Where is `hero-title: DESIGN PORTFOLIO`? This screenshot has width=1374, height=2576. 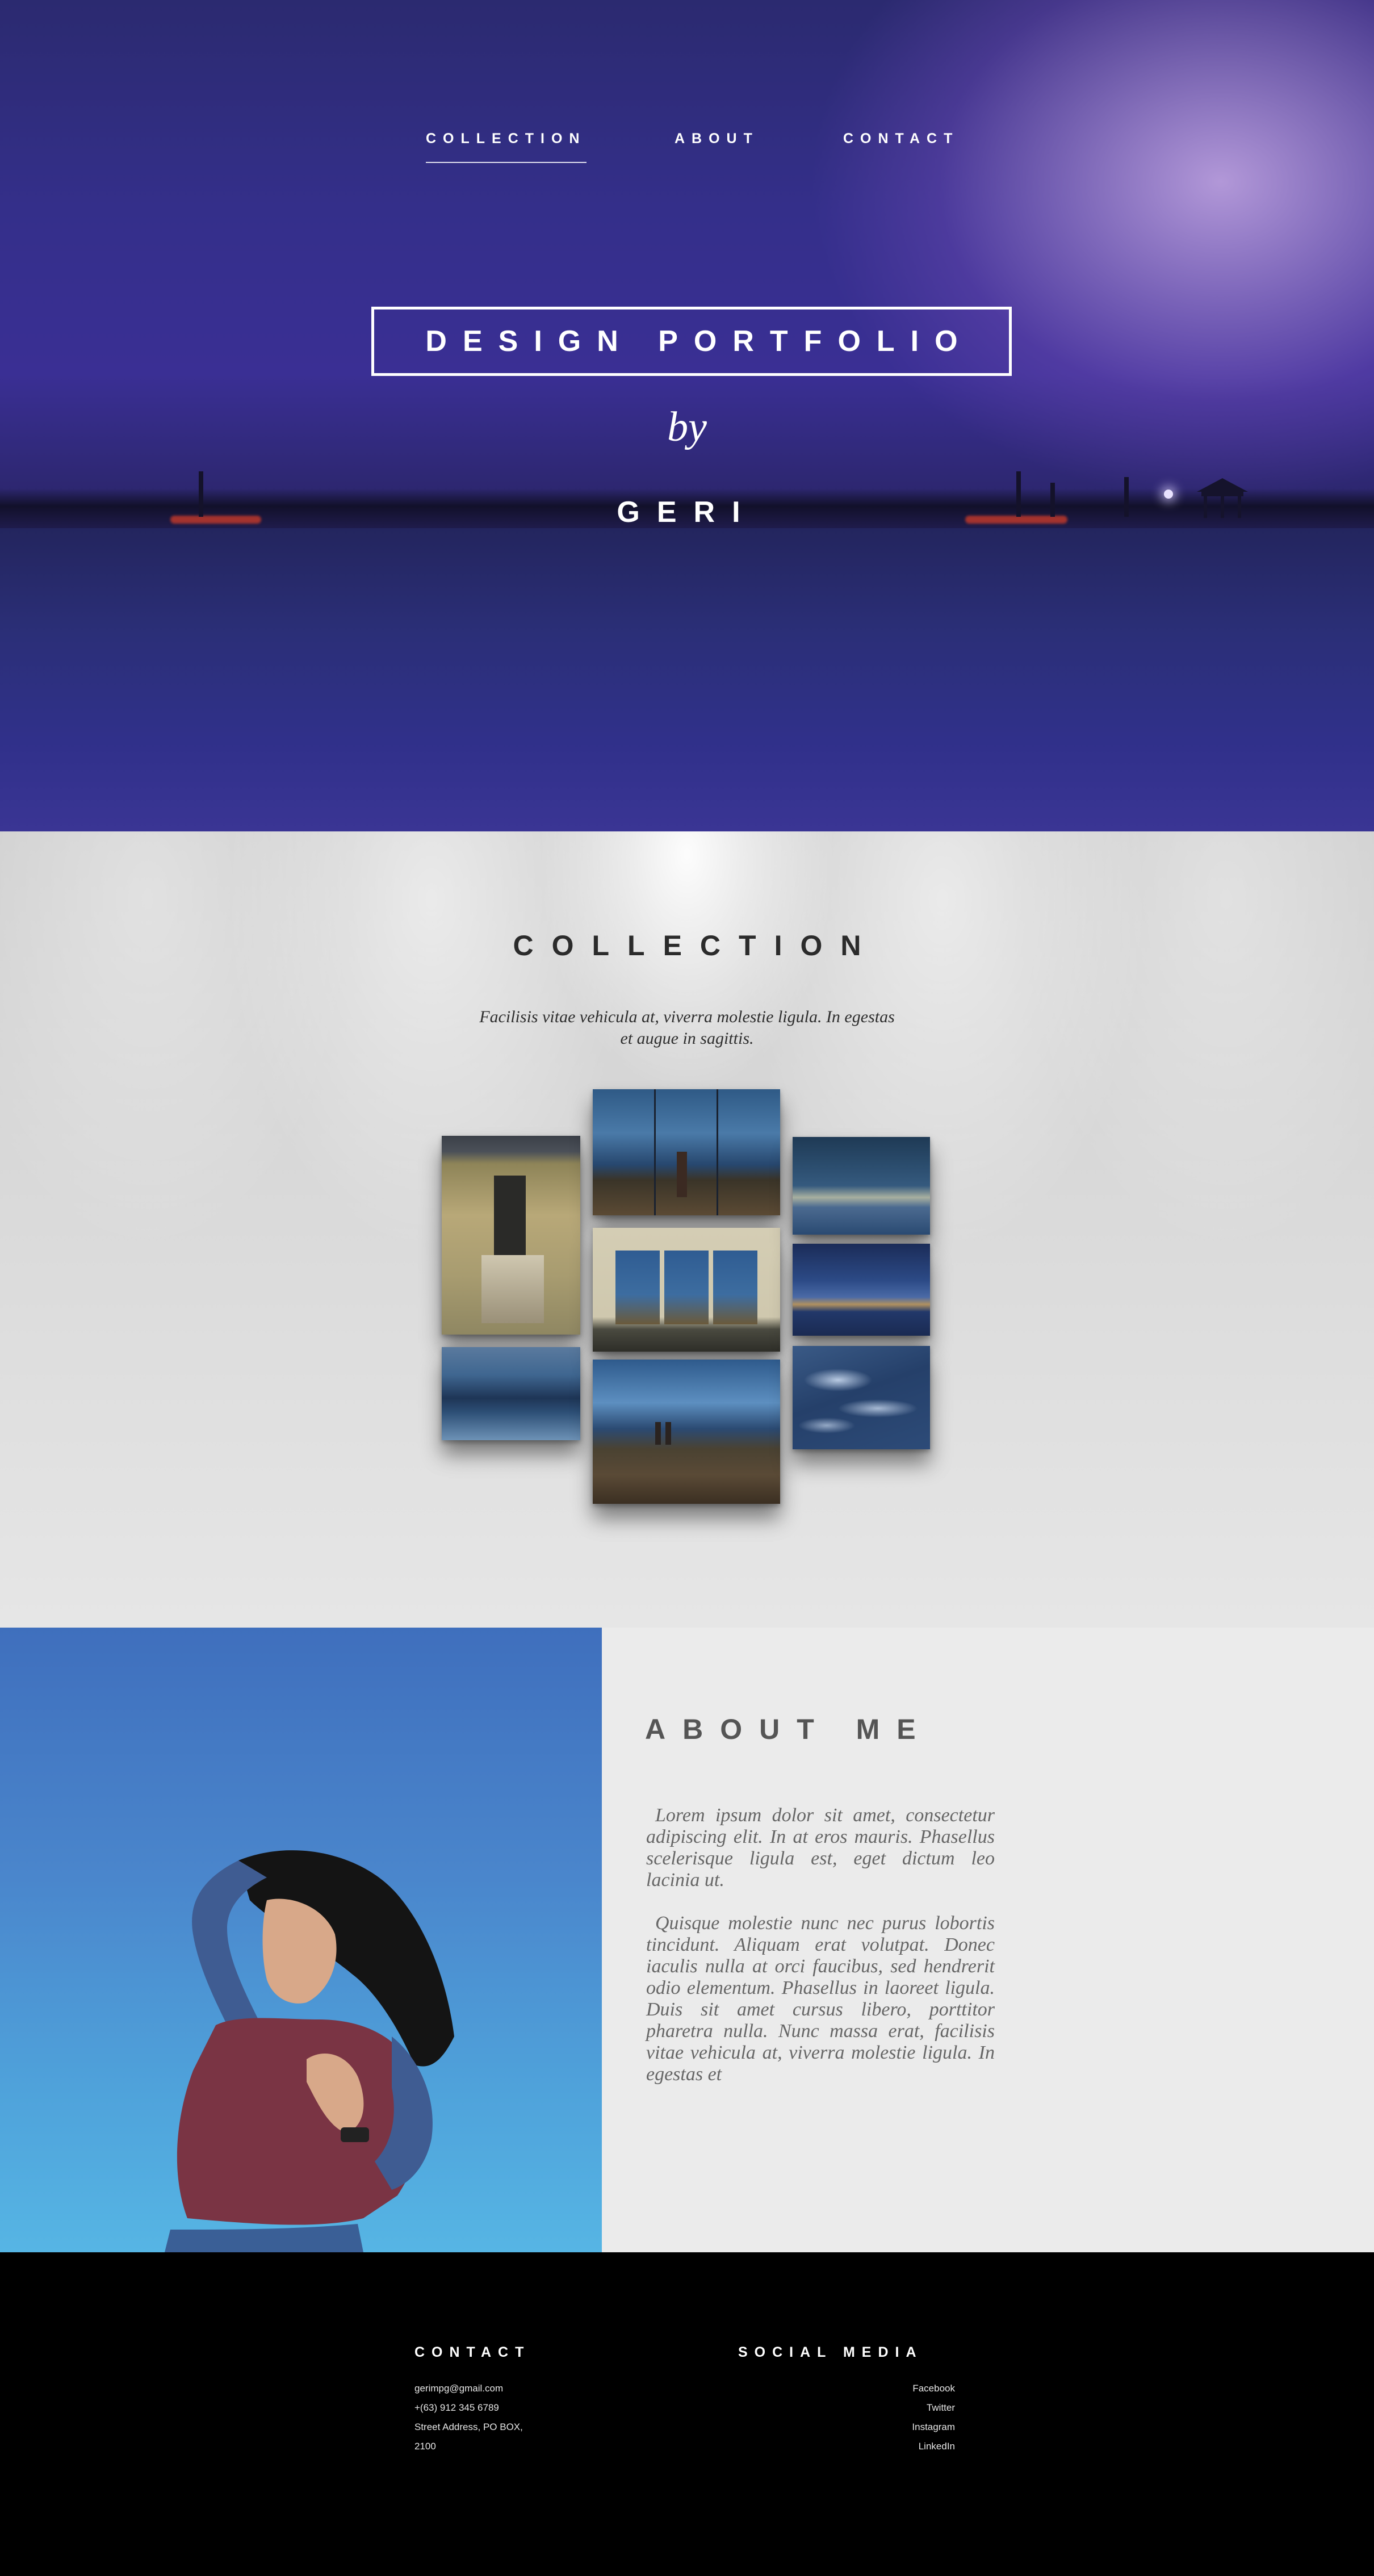
hero-title: DESIGN PORTFOLIO is located at coordinates (699, 341).